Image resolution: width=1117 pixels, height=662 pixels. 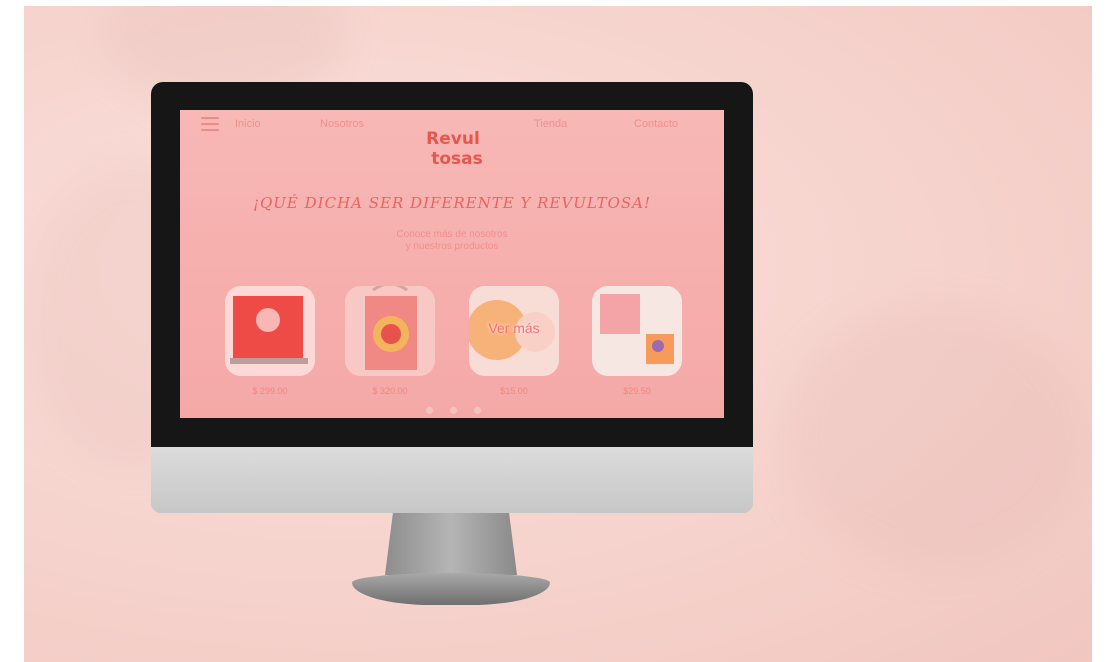 I want to click on hero-headline: ¡QUÉ DICHA SER DIFERENTE Y REVULTOSA!, so click(x=452, y=203).